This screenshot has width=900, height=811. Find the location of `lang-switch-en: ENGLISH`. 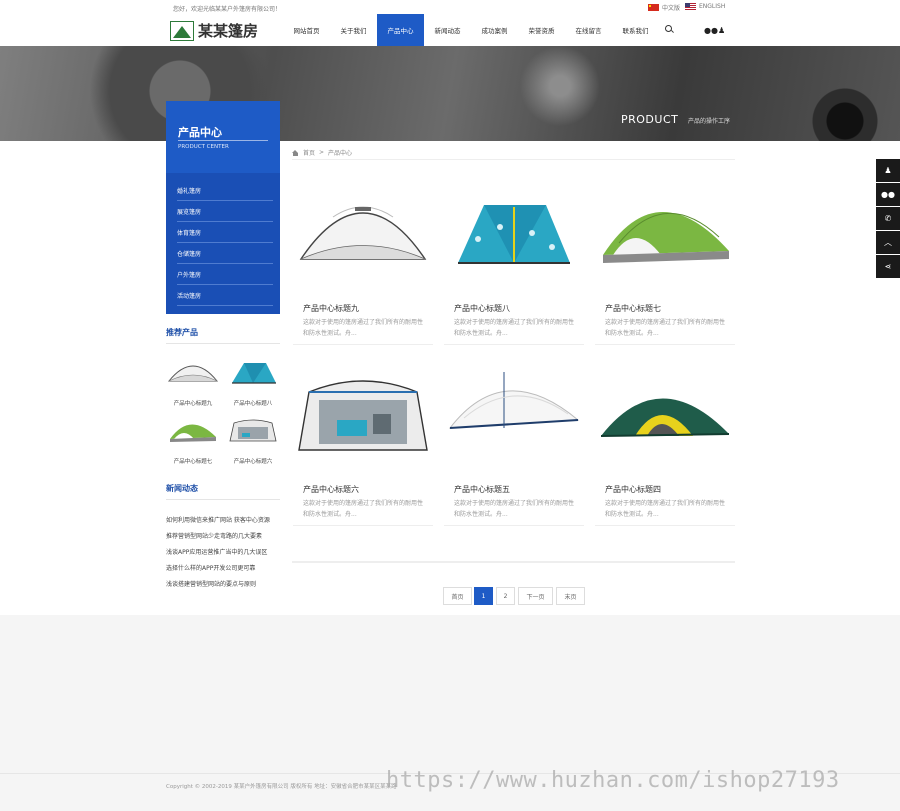

lang-switch-en: ENGLISH is located at coordinates (705, 6).